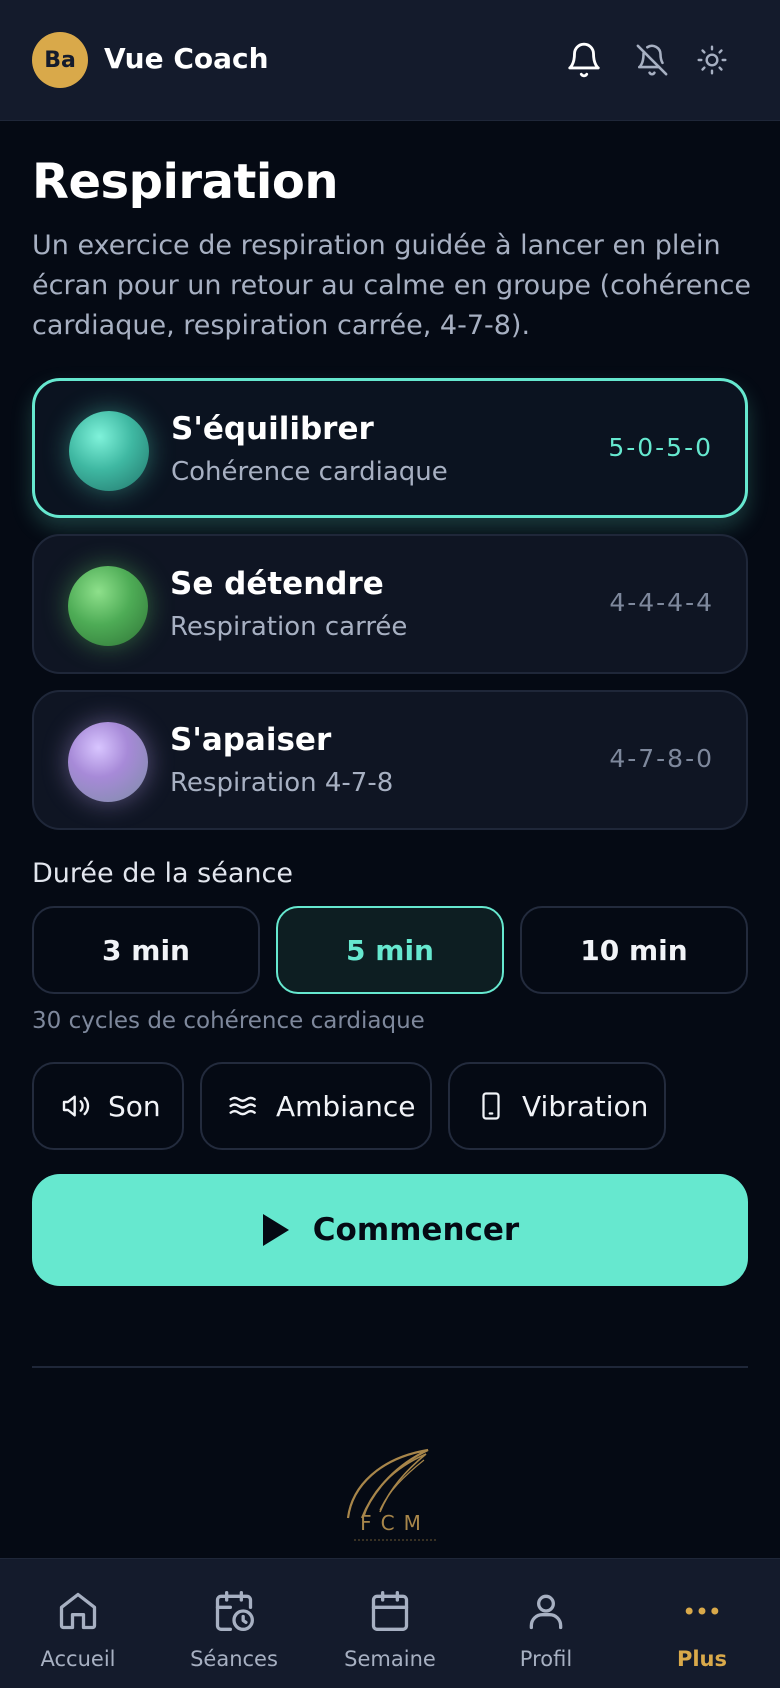  What do you see at coordinates (712, 60) in the screenshot?
I see `sun-icon` at bounding box center [712, 60].